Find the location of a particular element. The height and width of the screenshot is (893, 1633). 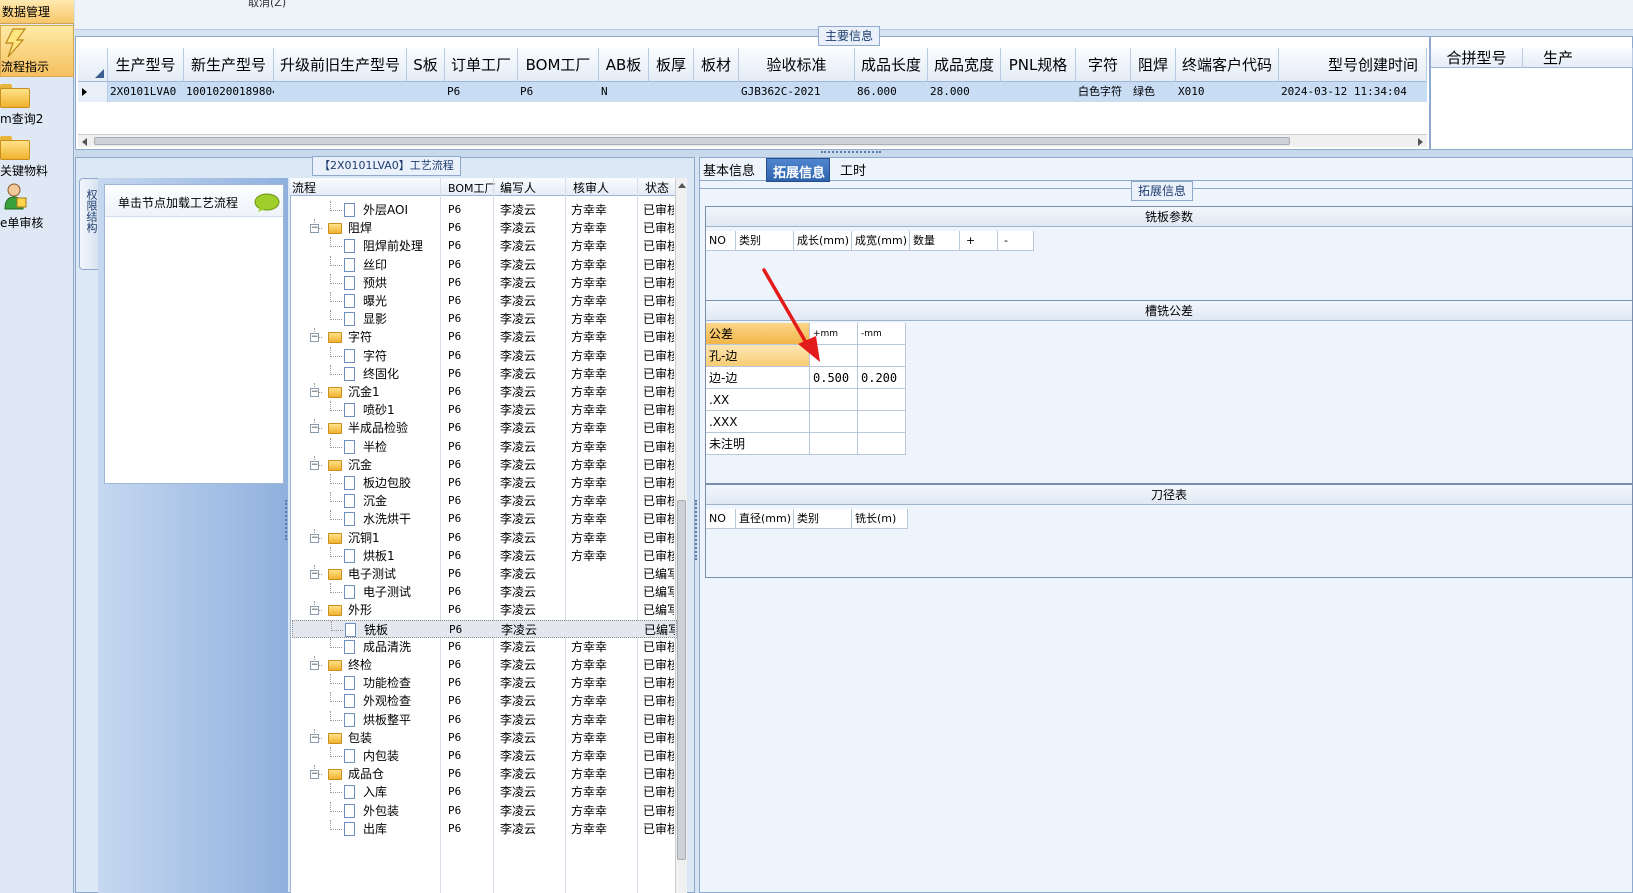

tree-cell-name: 沉金 is located at coordinates (402, 501).